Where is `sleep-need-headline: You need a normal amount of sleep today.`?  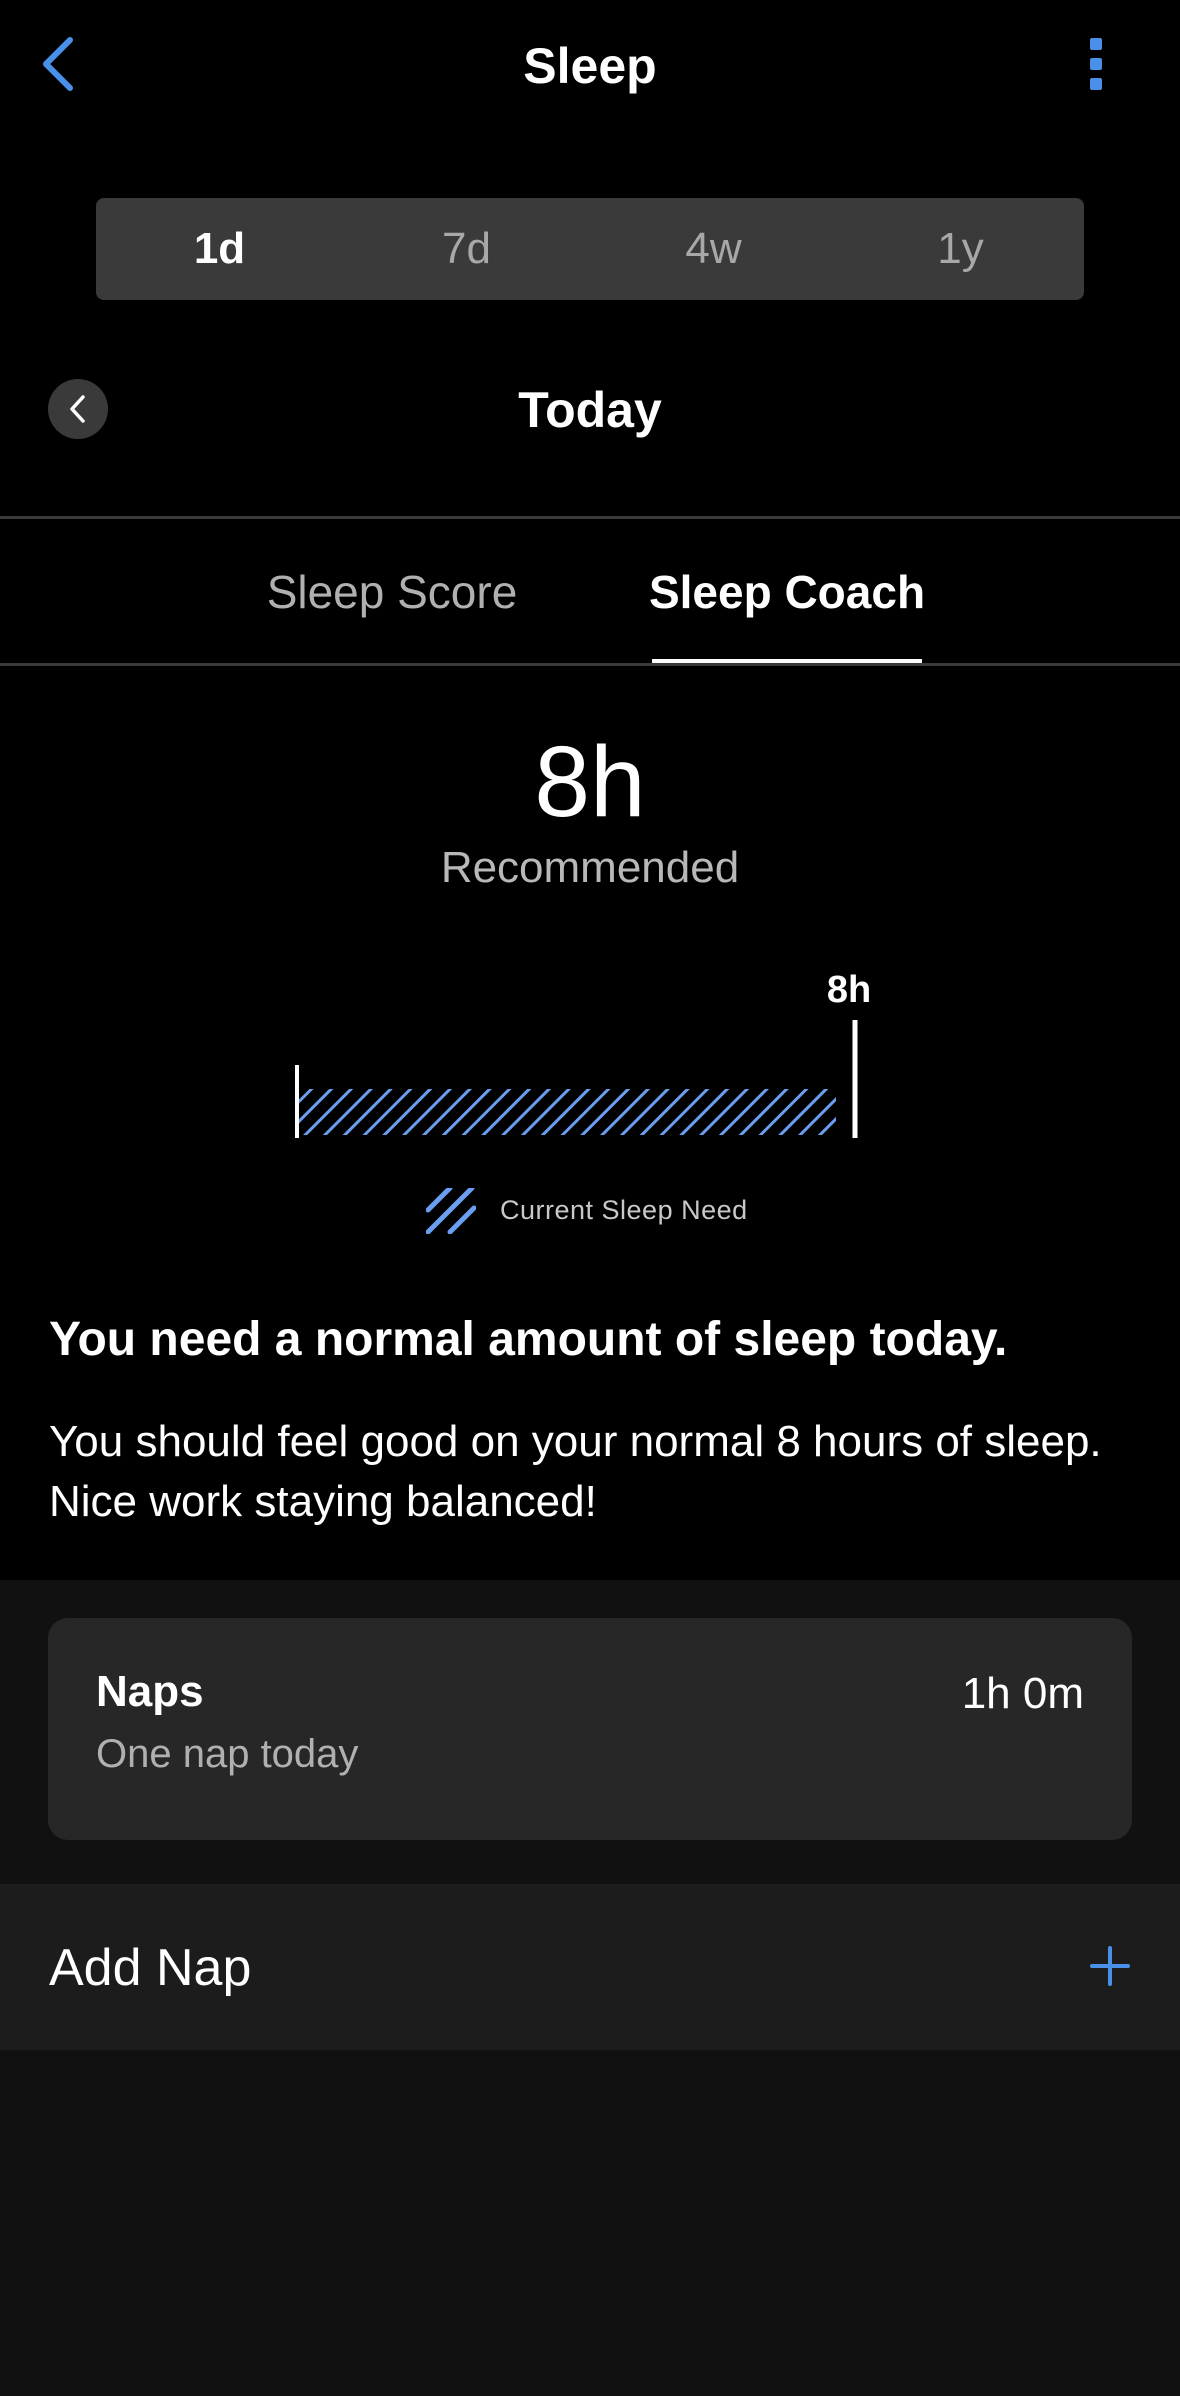
sleep-need-headline: You need a normal amount of sleep today. is located at coordinates (528, 1339).